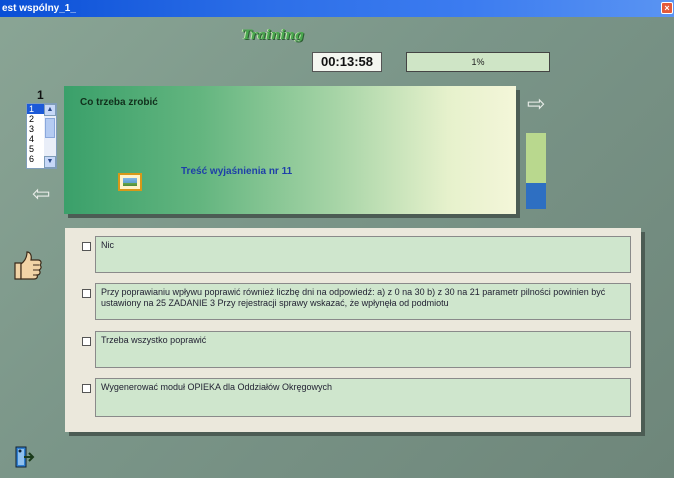  I want to click on thumbs-up-icon, so click(28, 265).